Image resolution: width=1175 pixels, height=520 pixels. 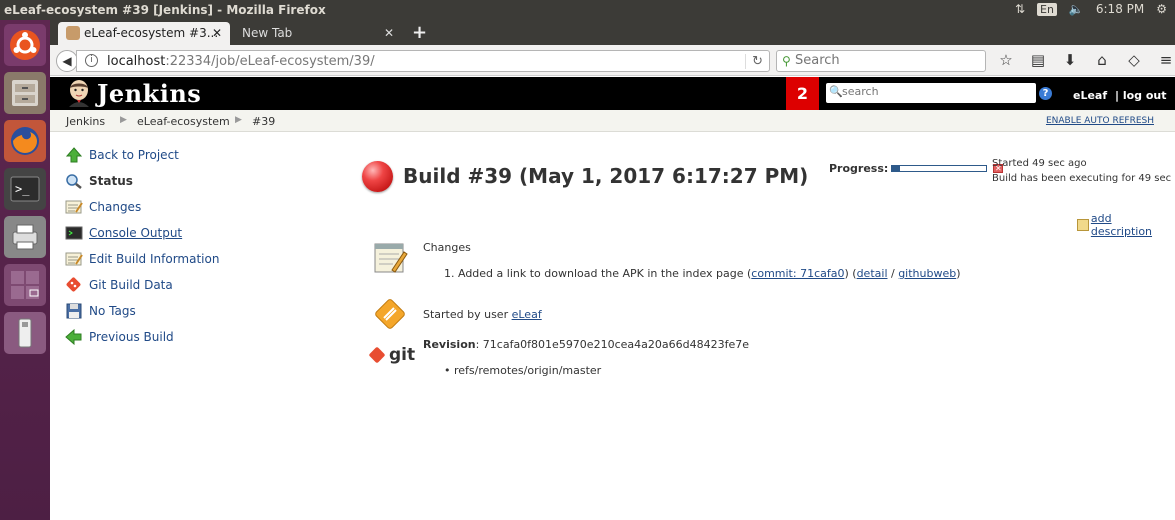 What do you see at coordinates (836, 91) in the screenshot?
I see `search-icon: 🔍` at bounding box center [836, 91].